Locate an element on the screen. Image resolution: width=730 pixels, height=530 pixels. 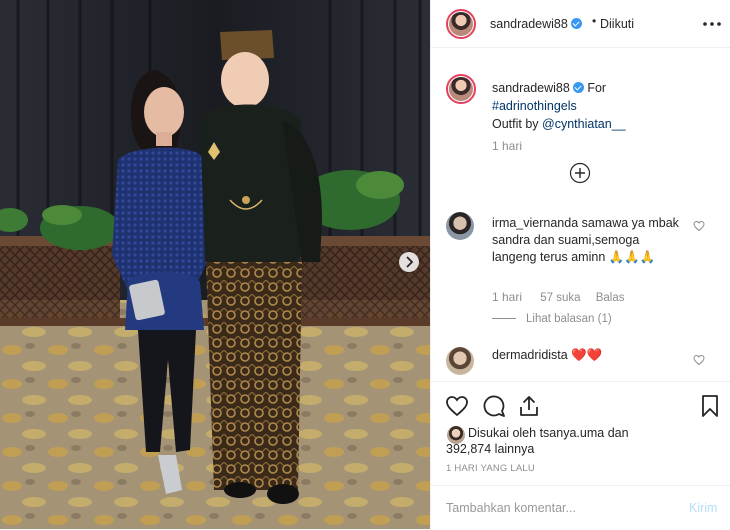
caption-avatar is located at coordinates (461, 89).